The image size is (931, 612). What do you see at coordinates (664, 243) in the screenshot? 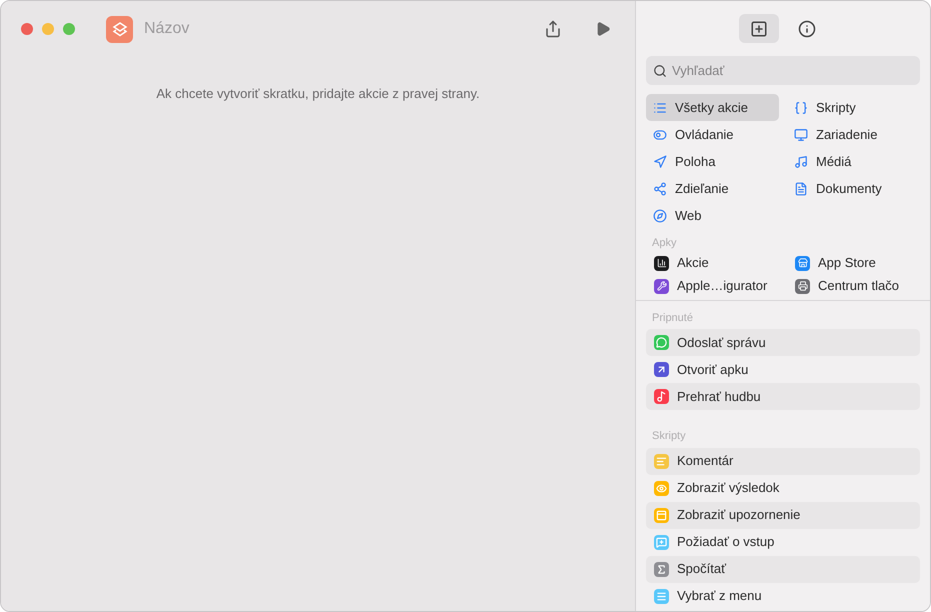
I see `section-title: Apky` at bounding box center [664, 243].